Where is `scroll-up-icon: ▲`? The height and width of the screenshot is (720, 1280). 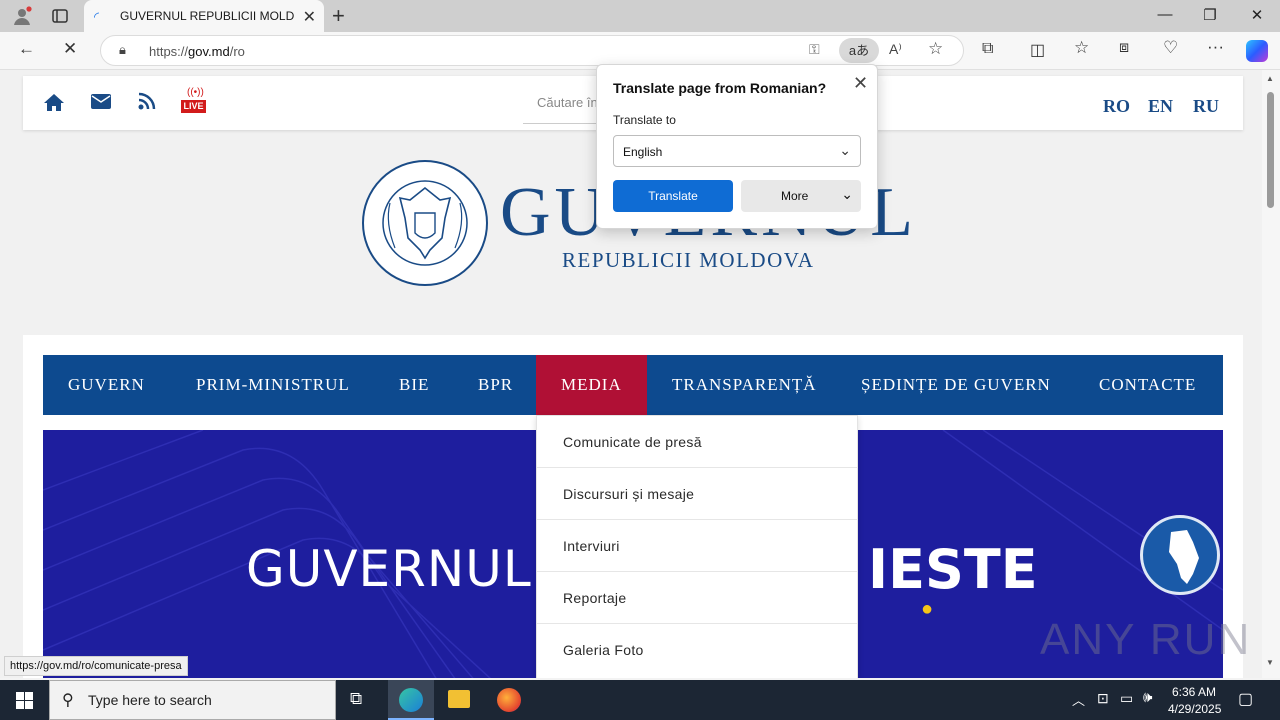
scroll-up-icon: ▲ is located at coordinates (1270, 78).